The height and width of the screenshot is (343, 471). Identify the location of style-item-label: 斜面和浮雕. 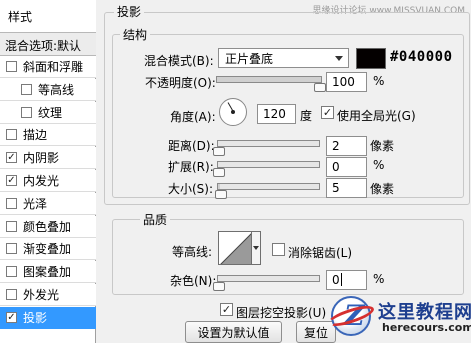
(53, 67).